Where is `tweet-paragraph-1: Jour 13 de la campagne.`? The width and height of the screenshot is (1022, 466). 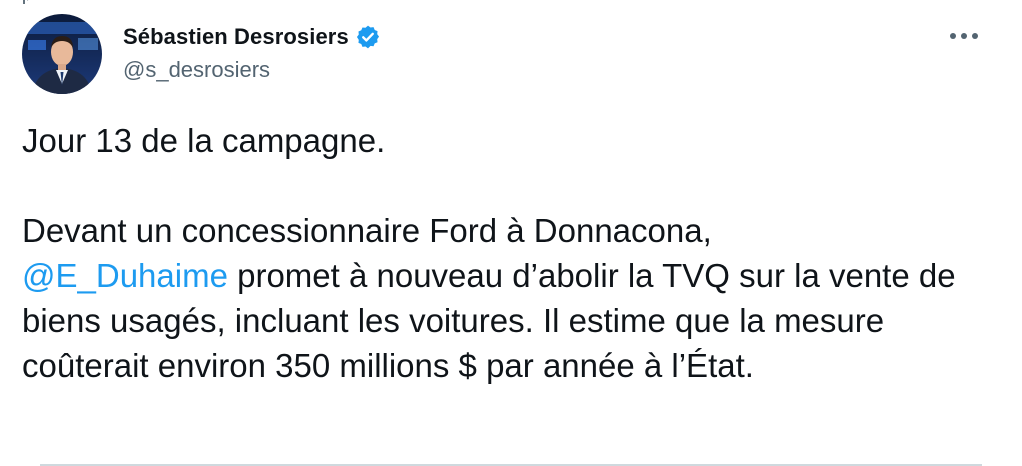
tweet-paragraph-1: Jour 13 de la campagne. is located at coordinates (204, 140).